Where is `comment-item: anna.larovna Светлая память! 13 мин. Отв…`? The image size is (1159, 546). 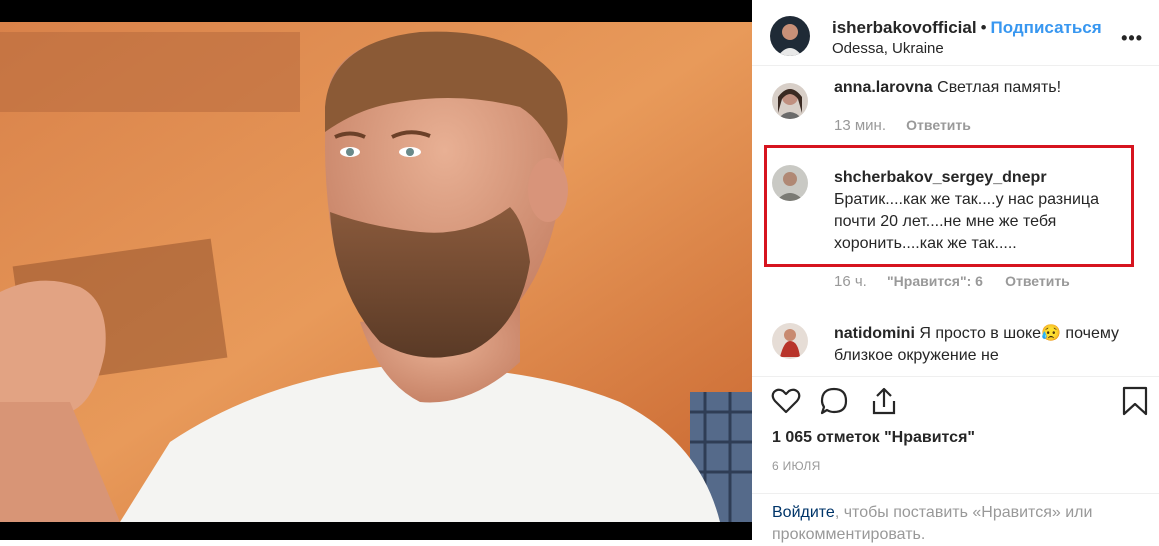
comment-item: anna.larovna Светлая память! 13 мин. Отв… is located at coordinates (955, 110).